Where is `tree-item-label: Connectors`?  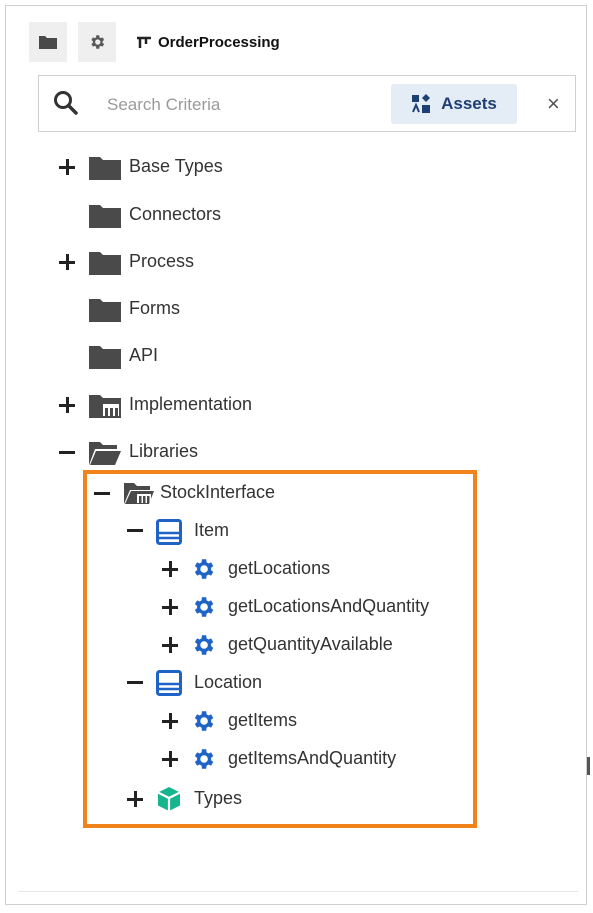
tree-item-label: Connectors is located at coordinates (175, 214).